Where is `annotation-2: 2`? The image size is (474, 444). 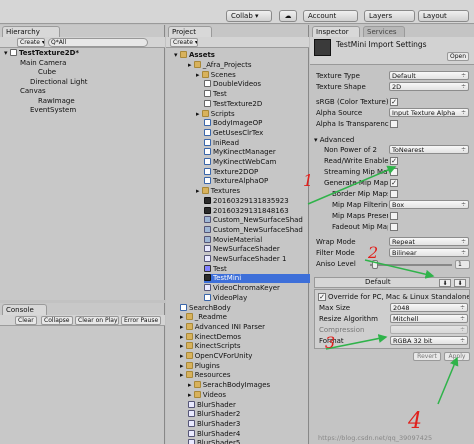 annotation-2: 2 is located at coordinates (372, 252).